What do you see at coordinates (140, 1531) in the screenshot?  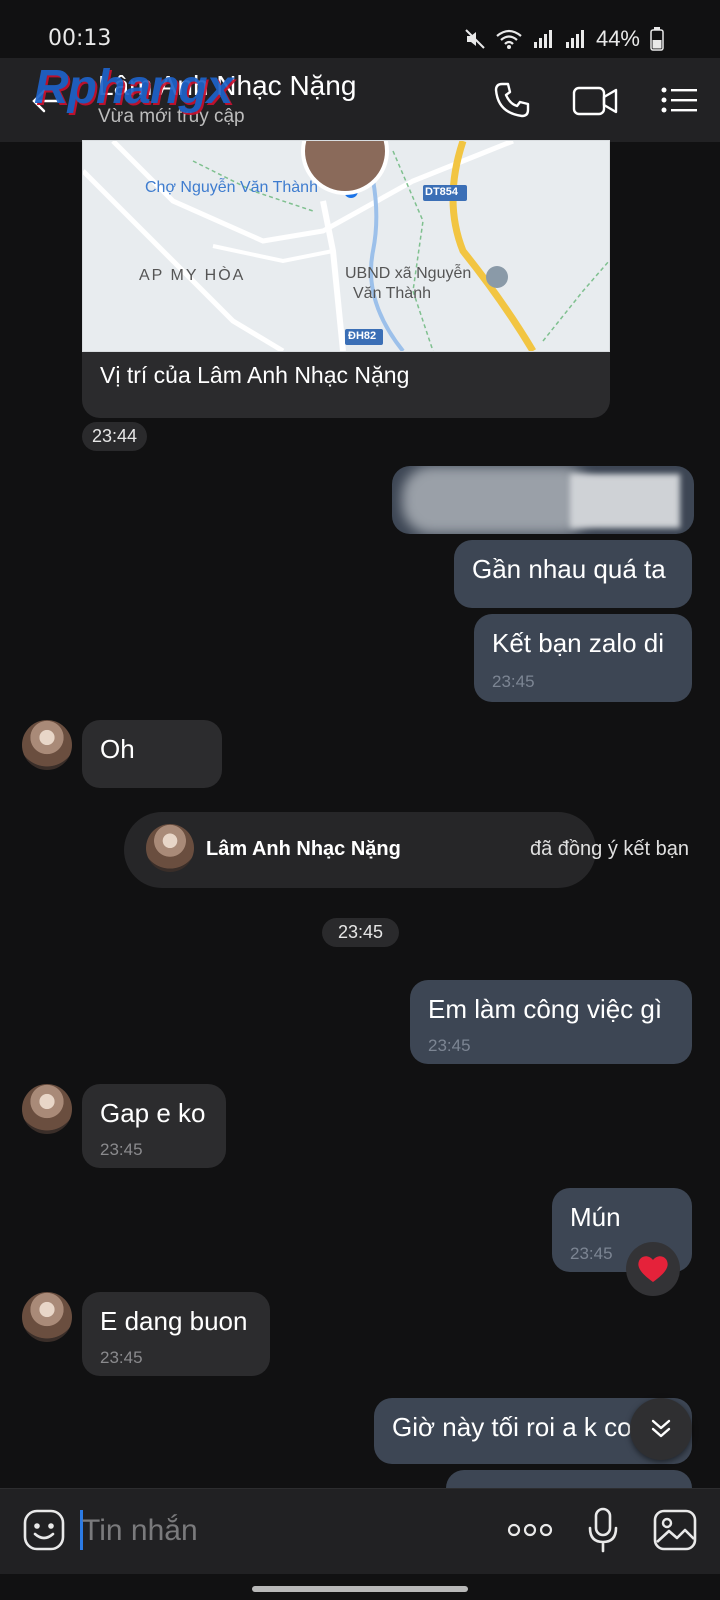 I see `message-input: Tin nhắn` at bounding box center [140, 1531].